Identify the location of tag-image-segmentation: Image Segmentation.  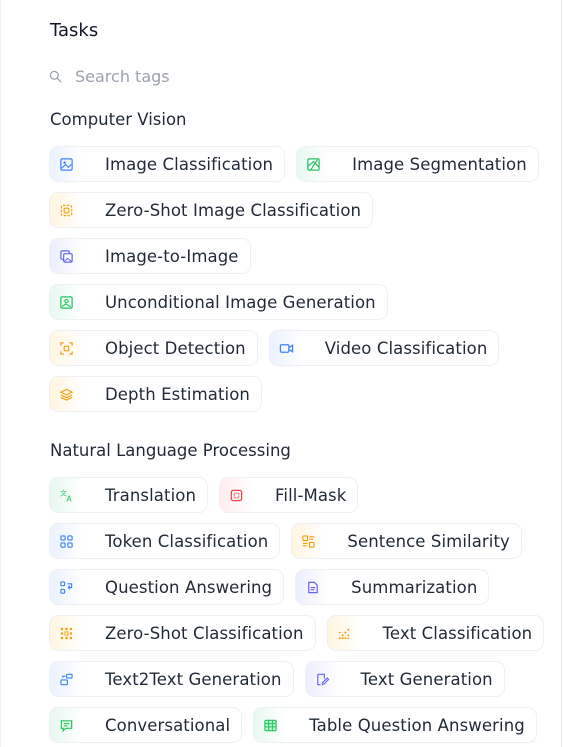
(417, 164).